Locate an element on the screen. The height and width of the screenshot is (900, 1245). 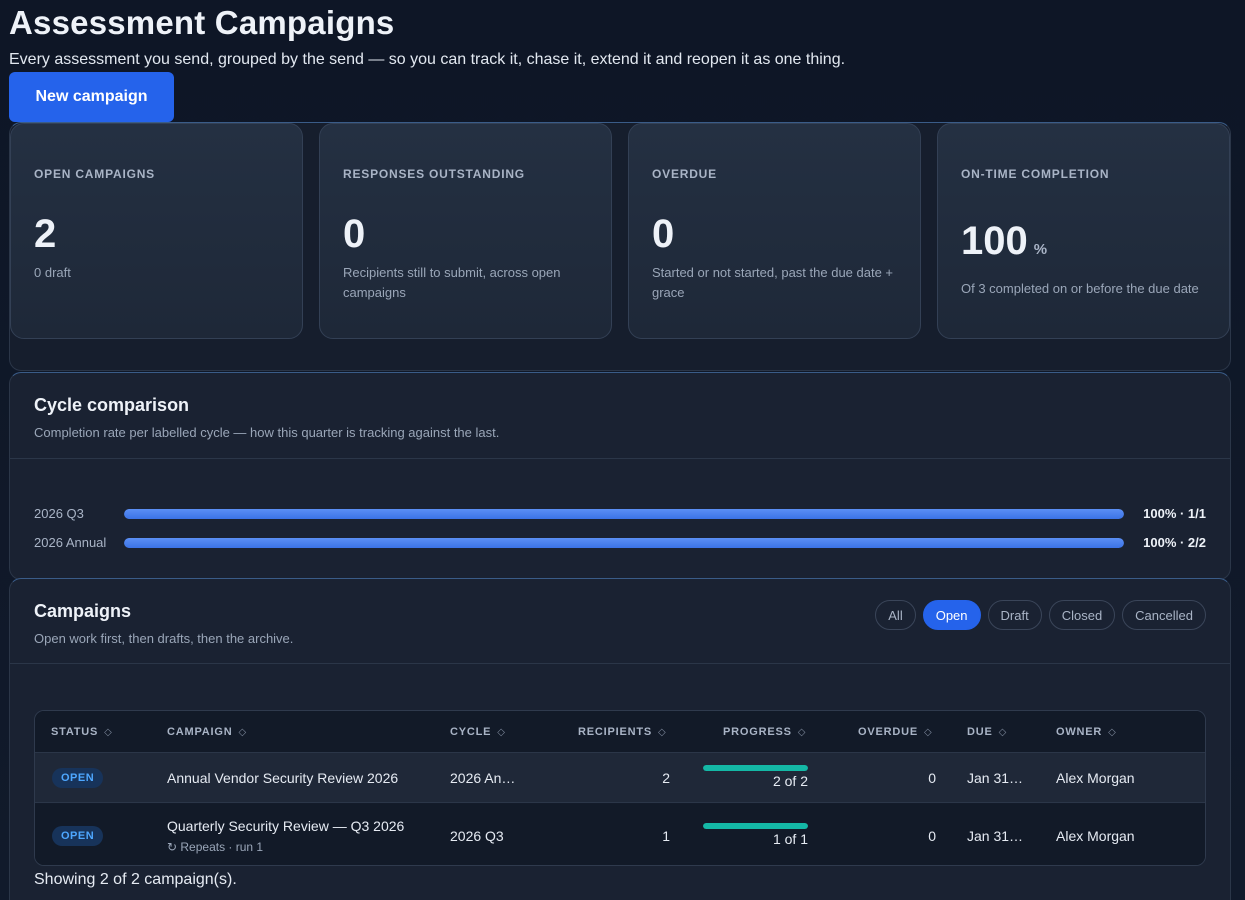
column-header-campaign: CAMPAIGN ◇ is located at coordinates (207, 732).